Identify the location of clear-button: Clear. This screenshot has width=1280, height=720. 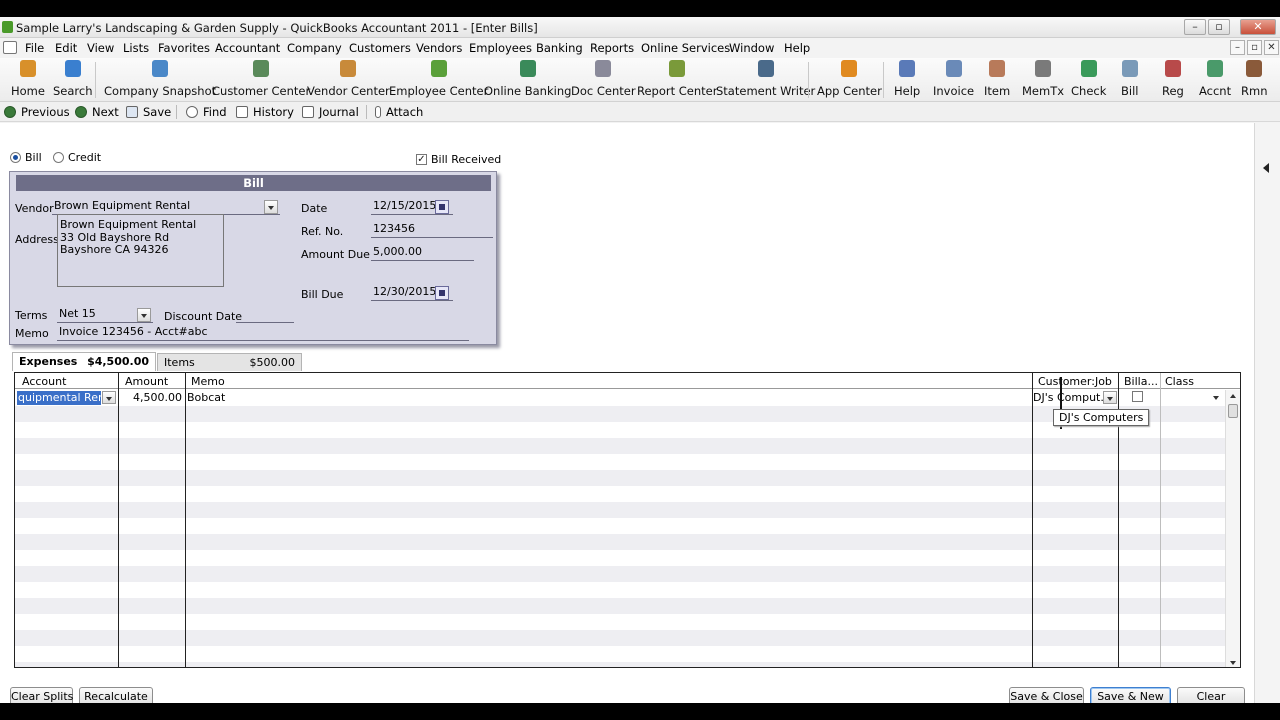
(1211, 695).